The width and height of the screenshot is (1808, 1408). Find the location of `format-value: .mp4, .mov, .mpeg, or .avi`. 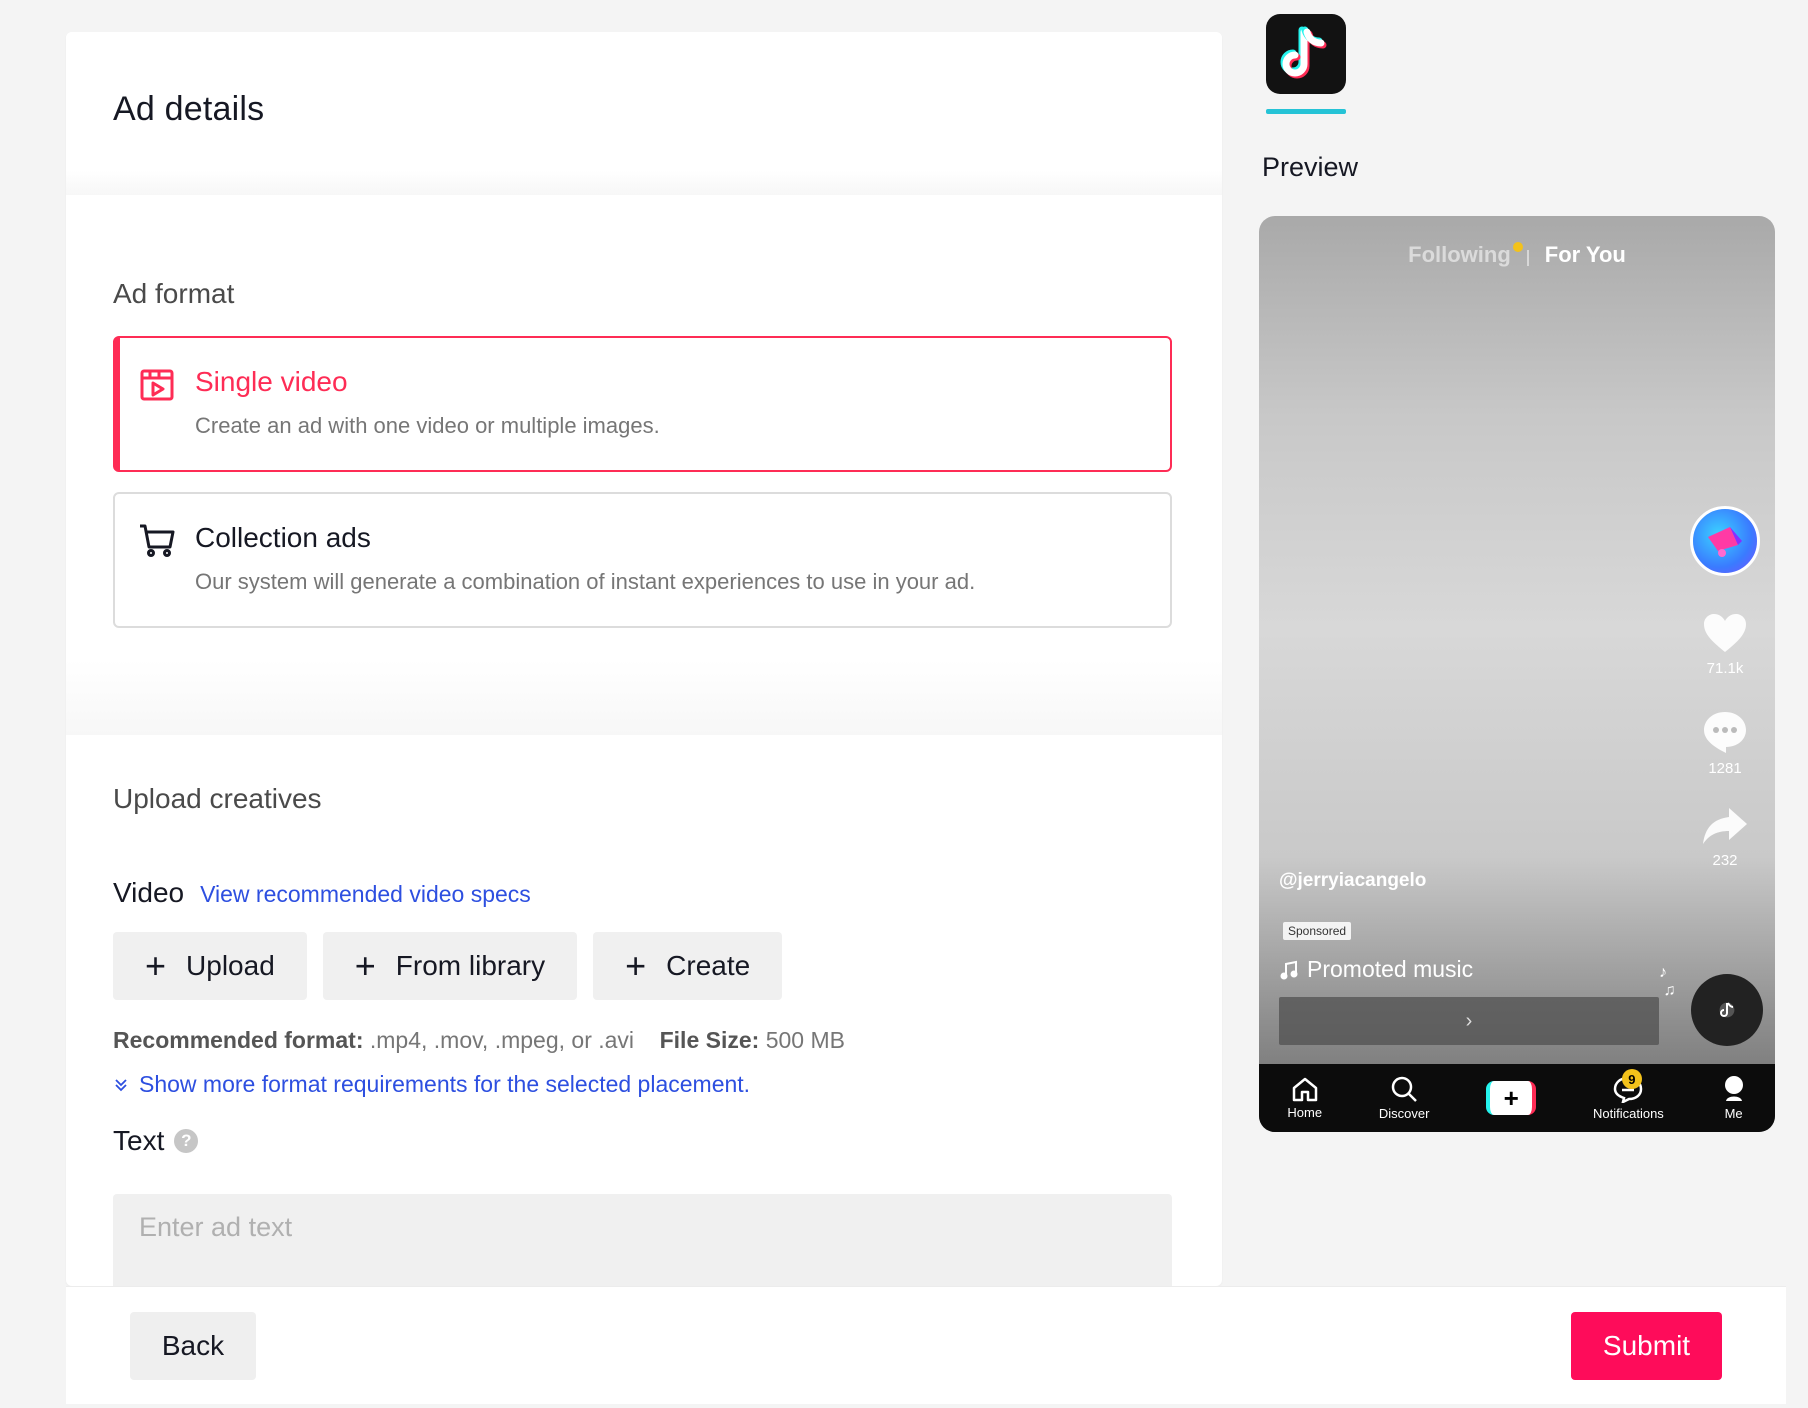

format-value: .mp4, .mov, .mpeg, or .avi is located at coordinates (502, 1040).